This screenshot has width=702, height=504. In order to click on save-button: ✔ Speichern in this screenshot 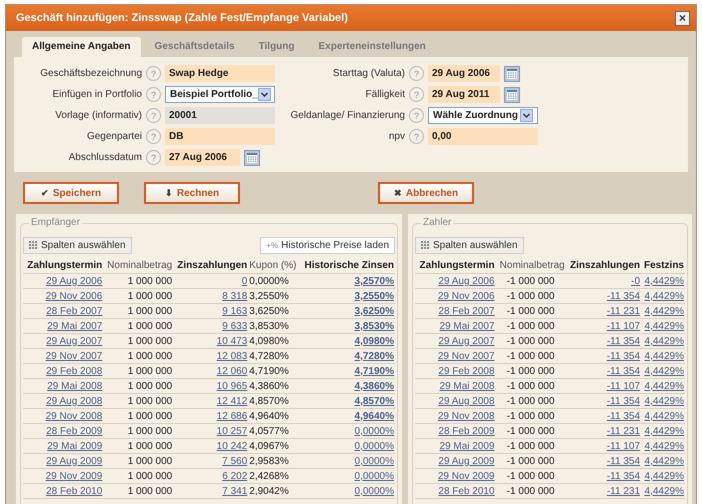, I will do `click(71, 193)`.